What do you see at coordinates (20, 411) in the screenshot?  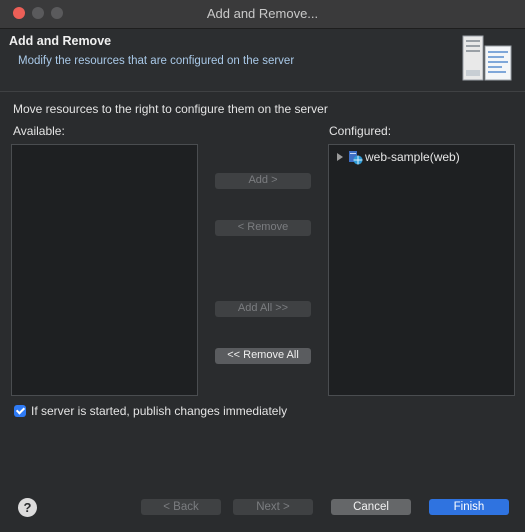 I see `publish-checkbox` at bounding box center [20, 411].